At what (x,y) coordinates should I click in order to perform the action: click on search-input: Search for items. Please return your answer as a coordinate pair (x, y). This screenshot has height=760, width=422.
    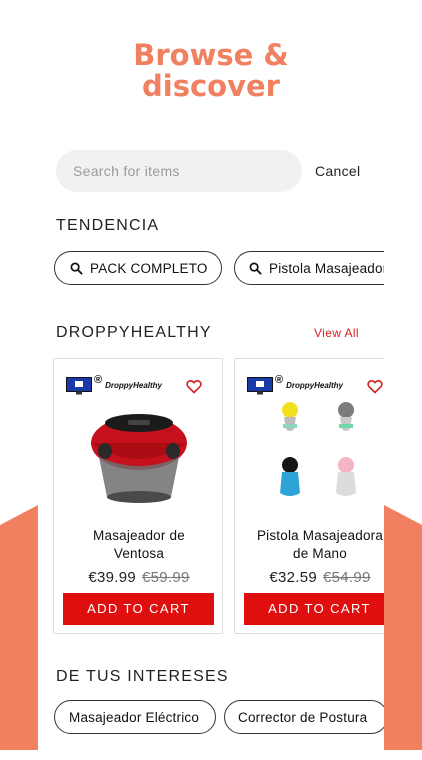
    Looking at the image, I should click on (179, 171).